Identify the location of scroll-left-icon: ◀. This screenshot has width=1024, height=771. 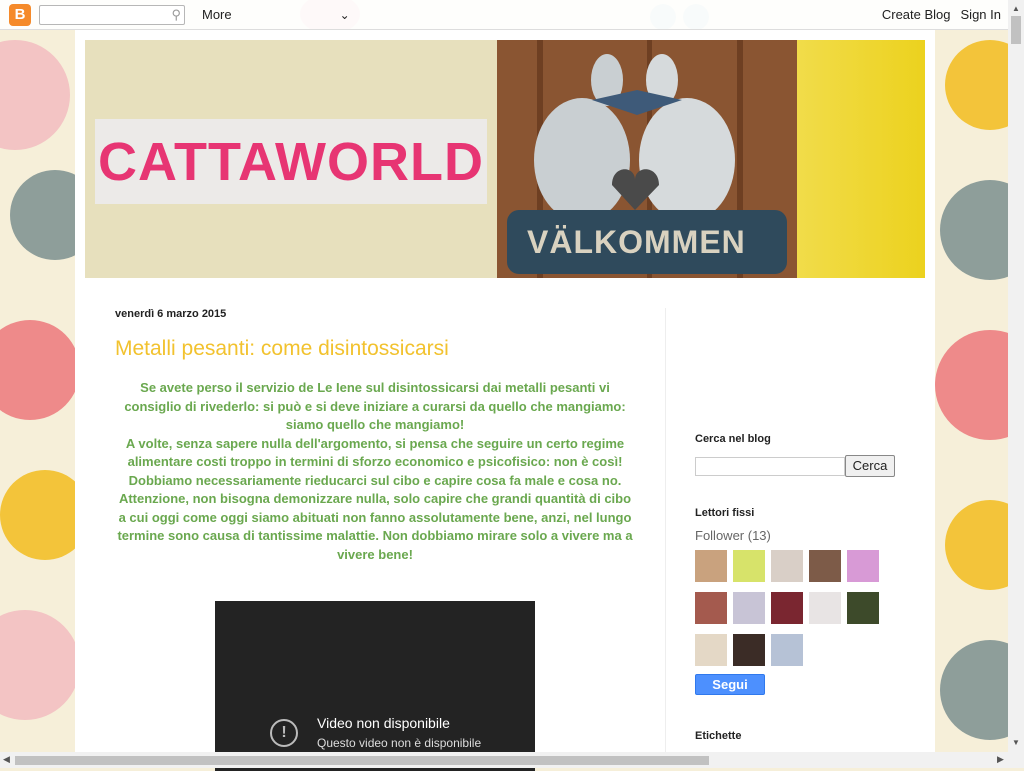
(6, 759).